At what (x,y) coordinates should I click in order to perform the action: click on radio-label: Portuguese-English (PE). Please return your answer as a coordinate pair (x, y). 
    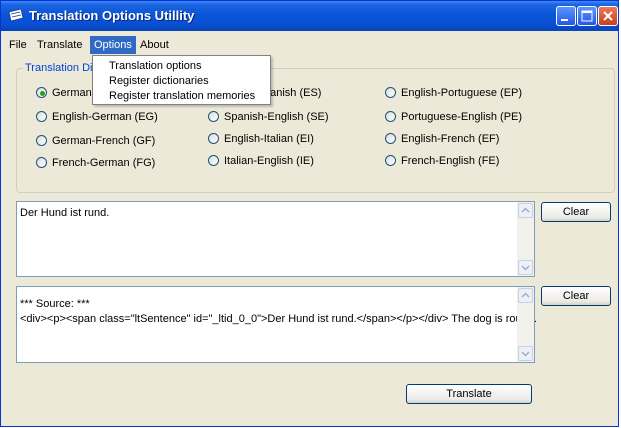
    Looking at the image, I should click on (462, 117).